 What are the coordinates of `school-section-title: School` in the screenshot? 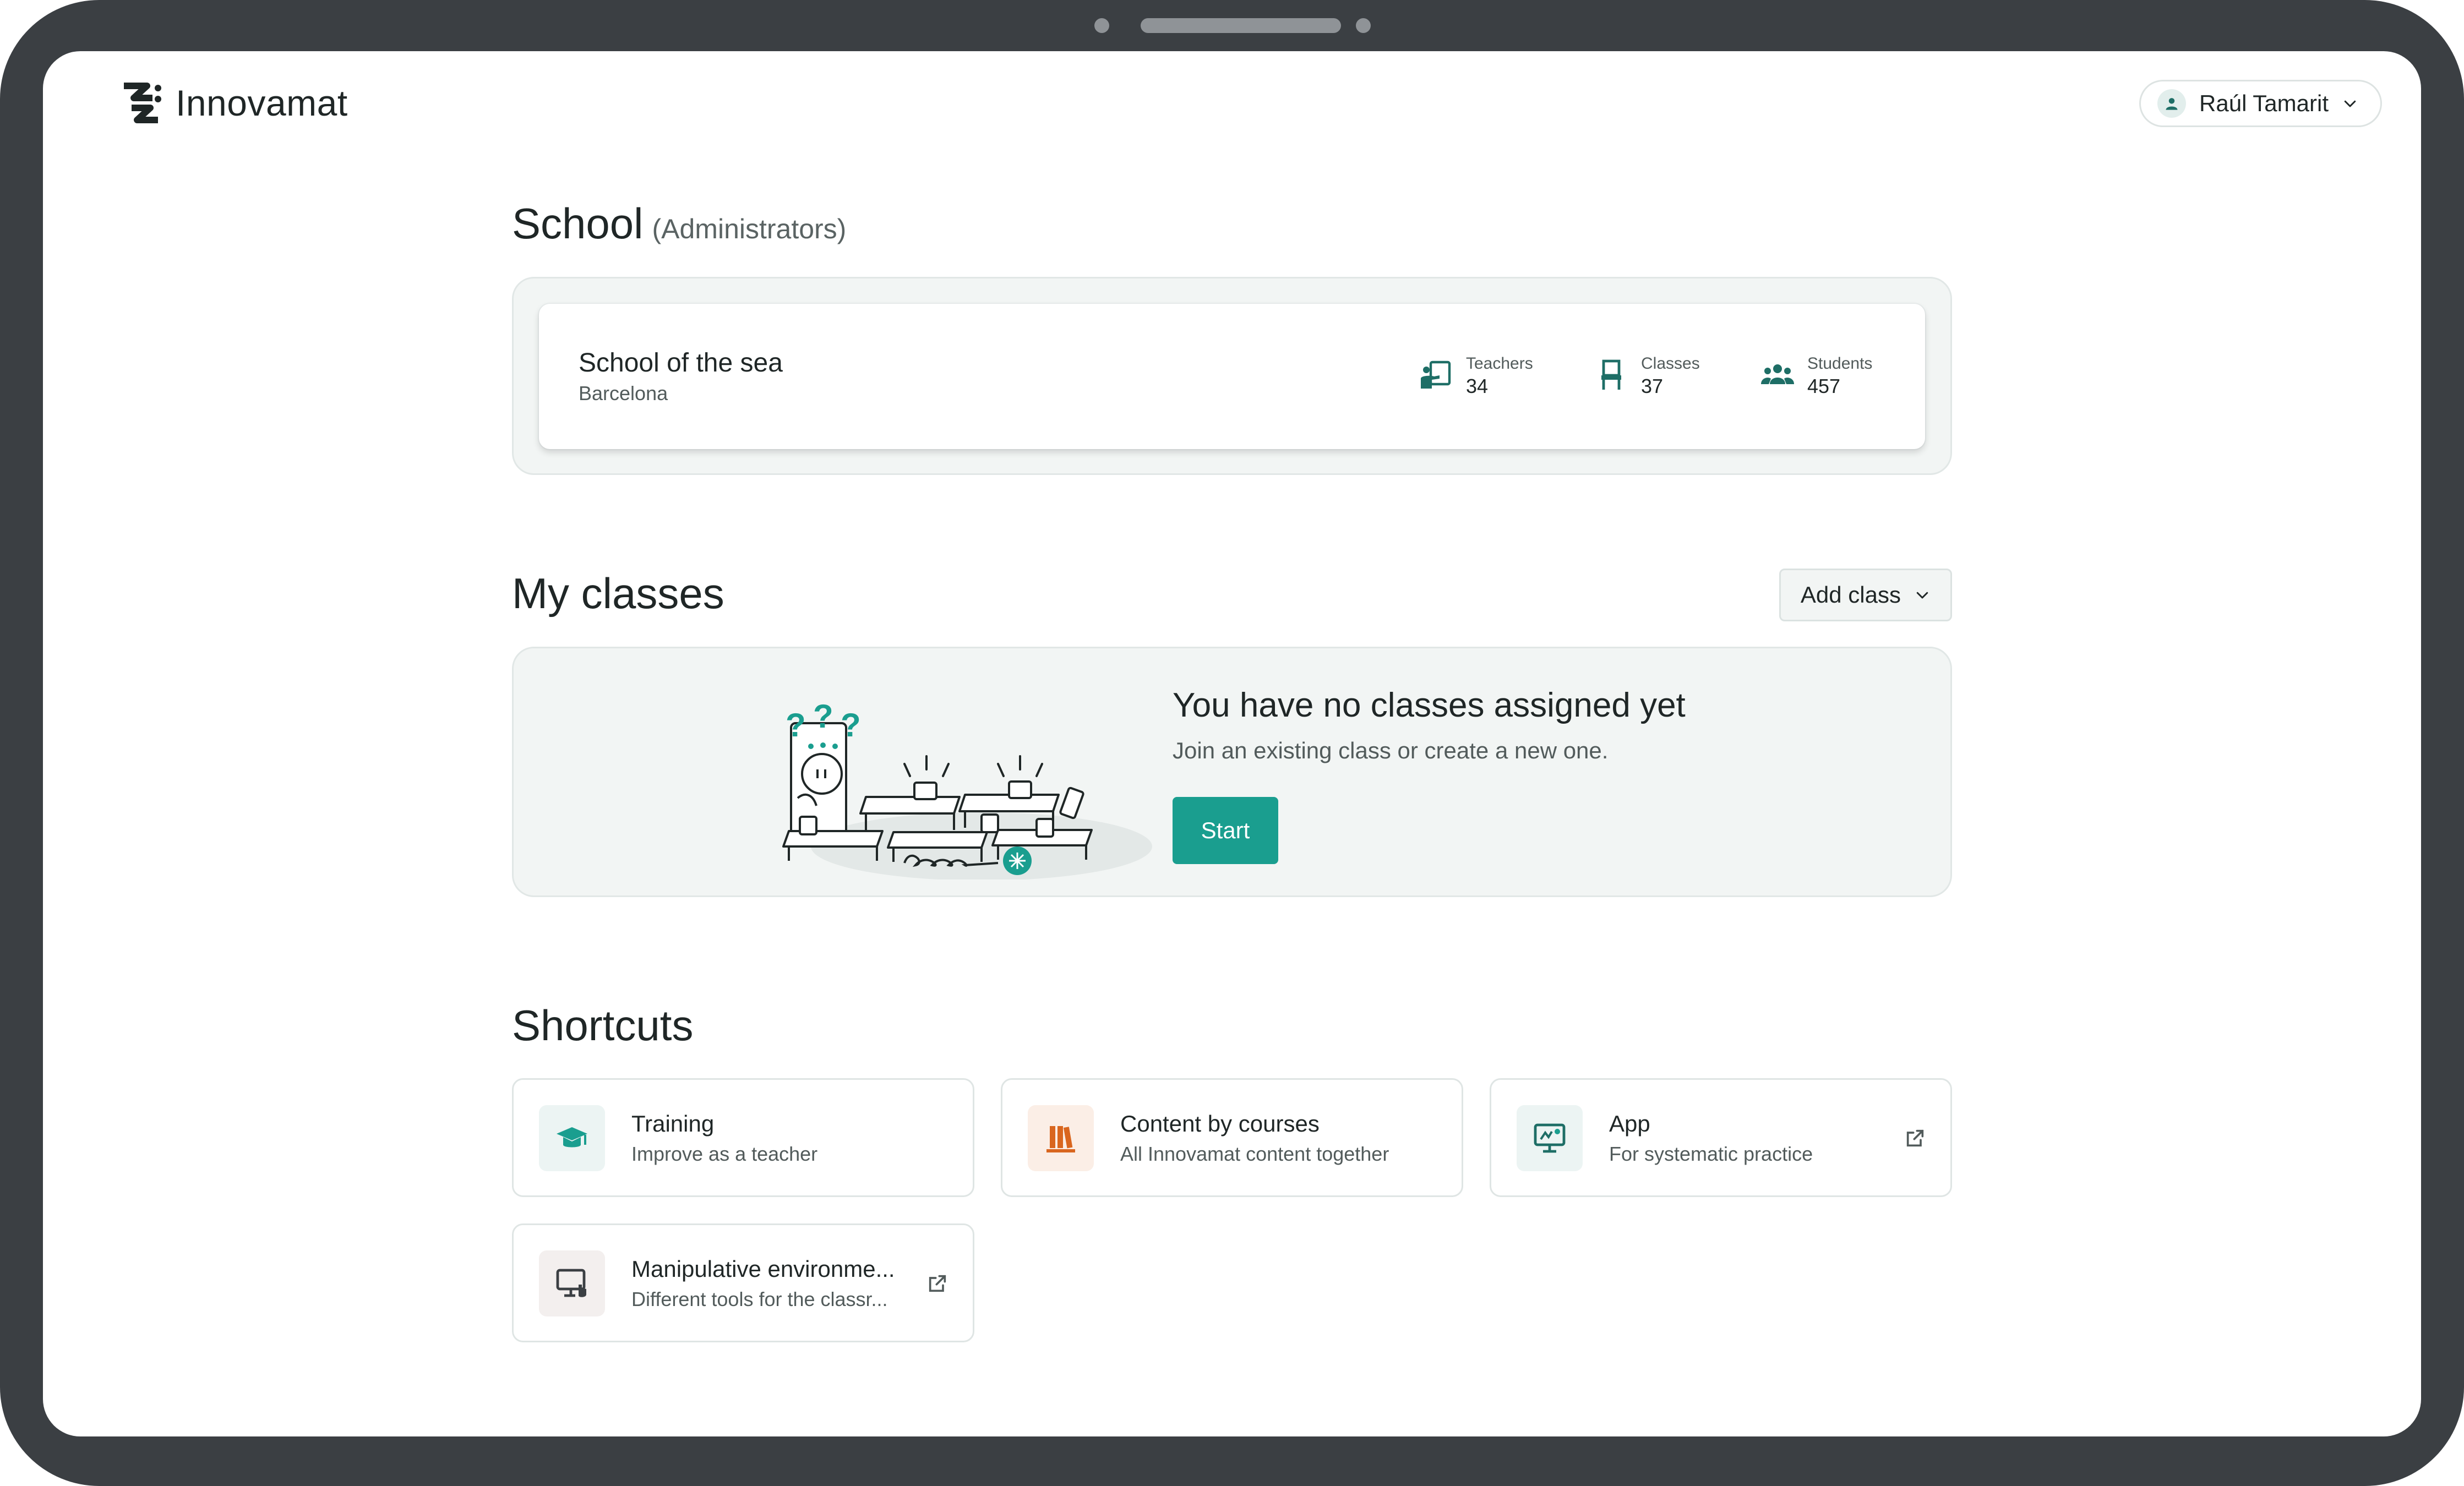 It's located at (578, 223).